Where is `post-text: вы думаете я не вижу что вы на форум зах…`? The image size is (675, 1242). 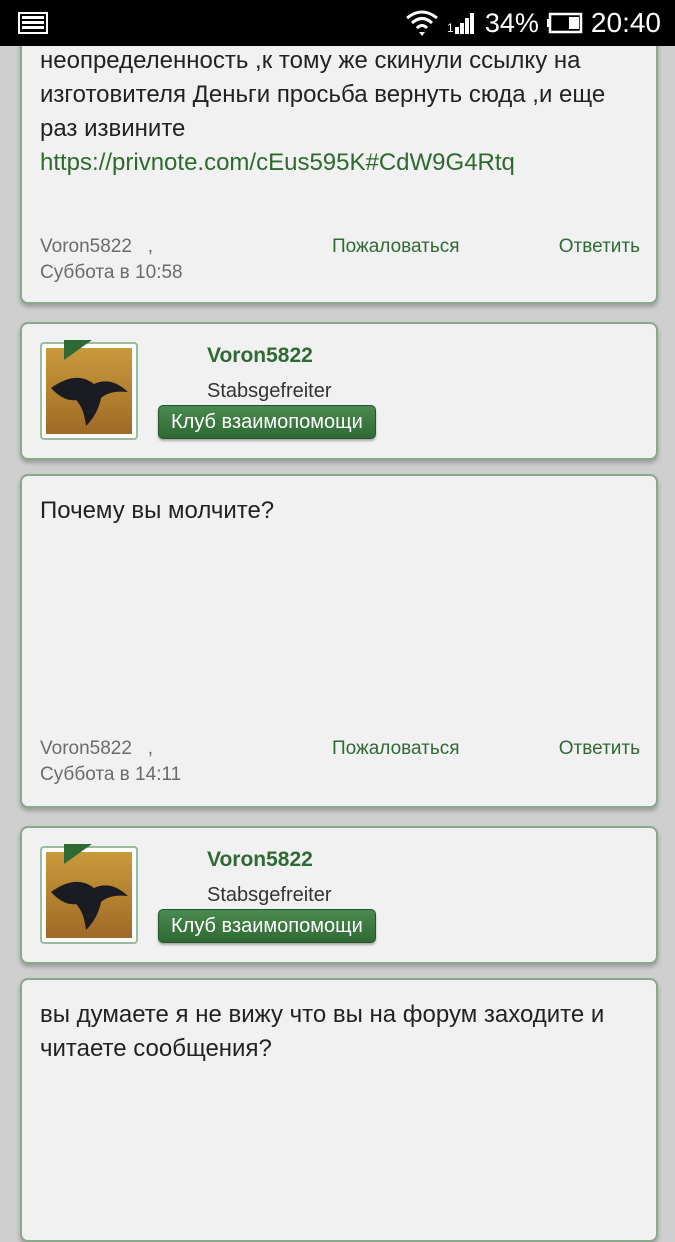
post-text: вы думаете я не вижу что вы на форум зах… is located at coordinates (322, 1031).